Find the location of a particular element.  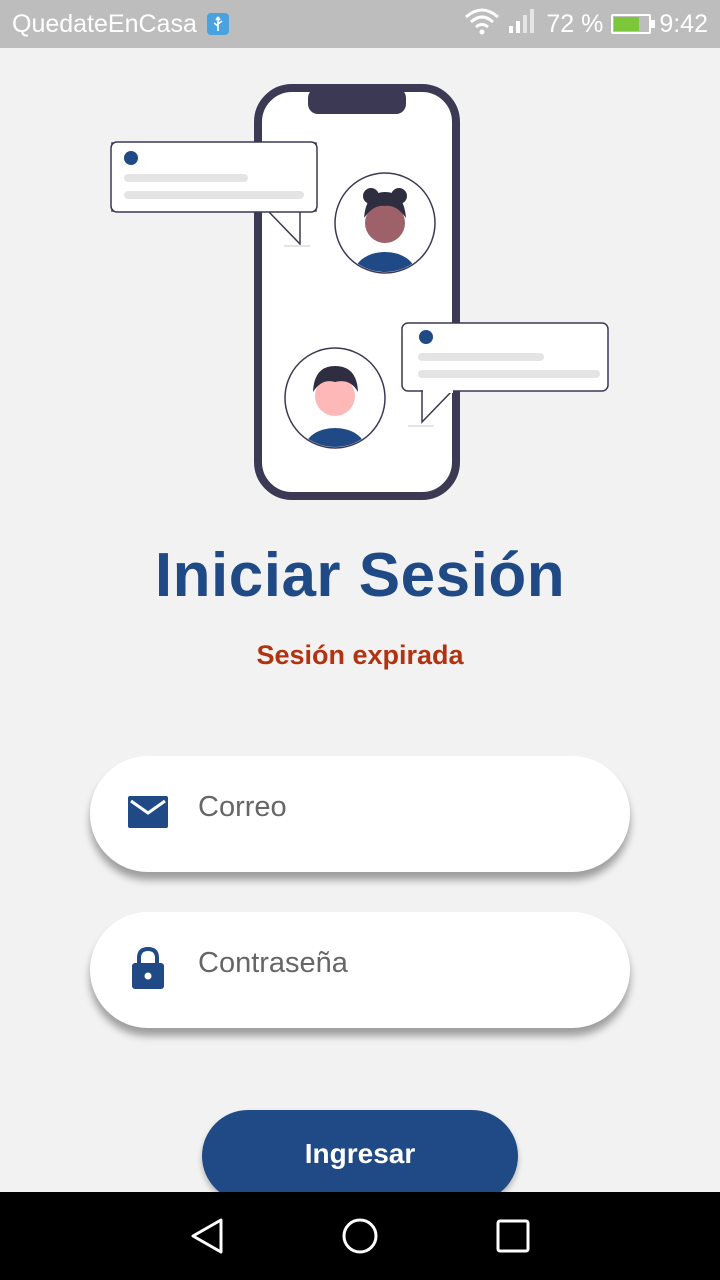

session-expired-message: Sesión expirada is located at coordinates (360, 655).